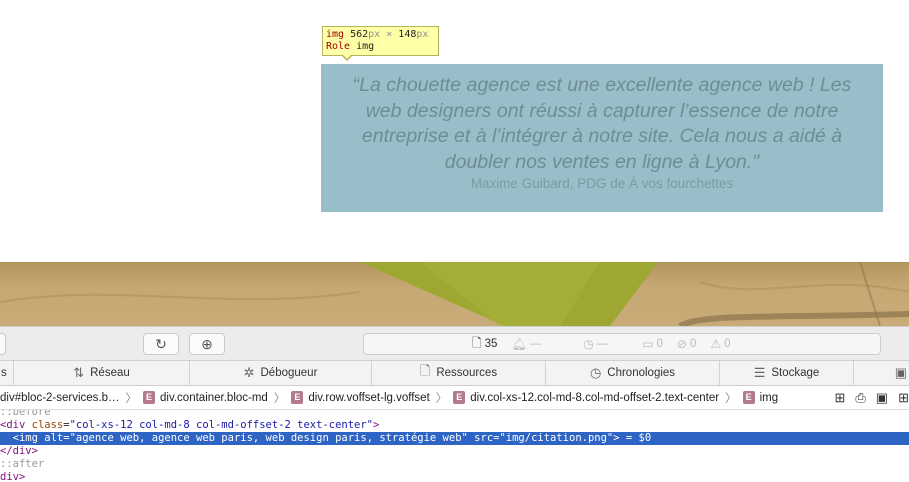 This screenshot has height=482, width=909. Describe the element at coordinates (881, 373) in the screenshot. I see `tab-more: ▣` at that location.